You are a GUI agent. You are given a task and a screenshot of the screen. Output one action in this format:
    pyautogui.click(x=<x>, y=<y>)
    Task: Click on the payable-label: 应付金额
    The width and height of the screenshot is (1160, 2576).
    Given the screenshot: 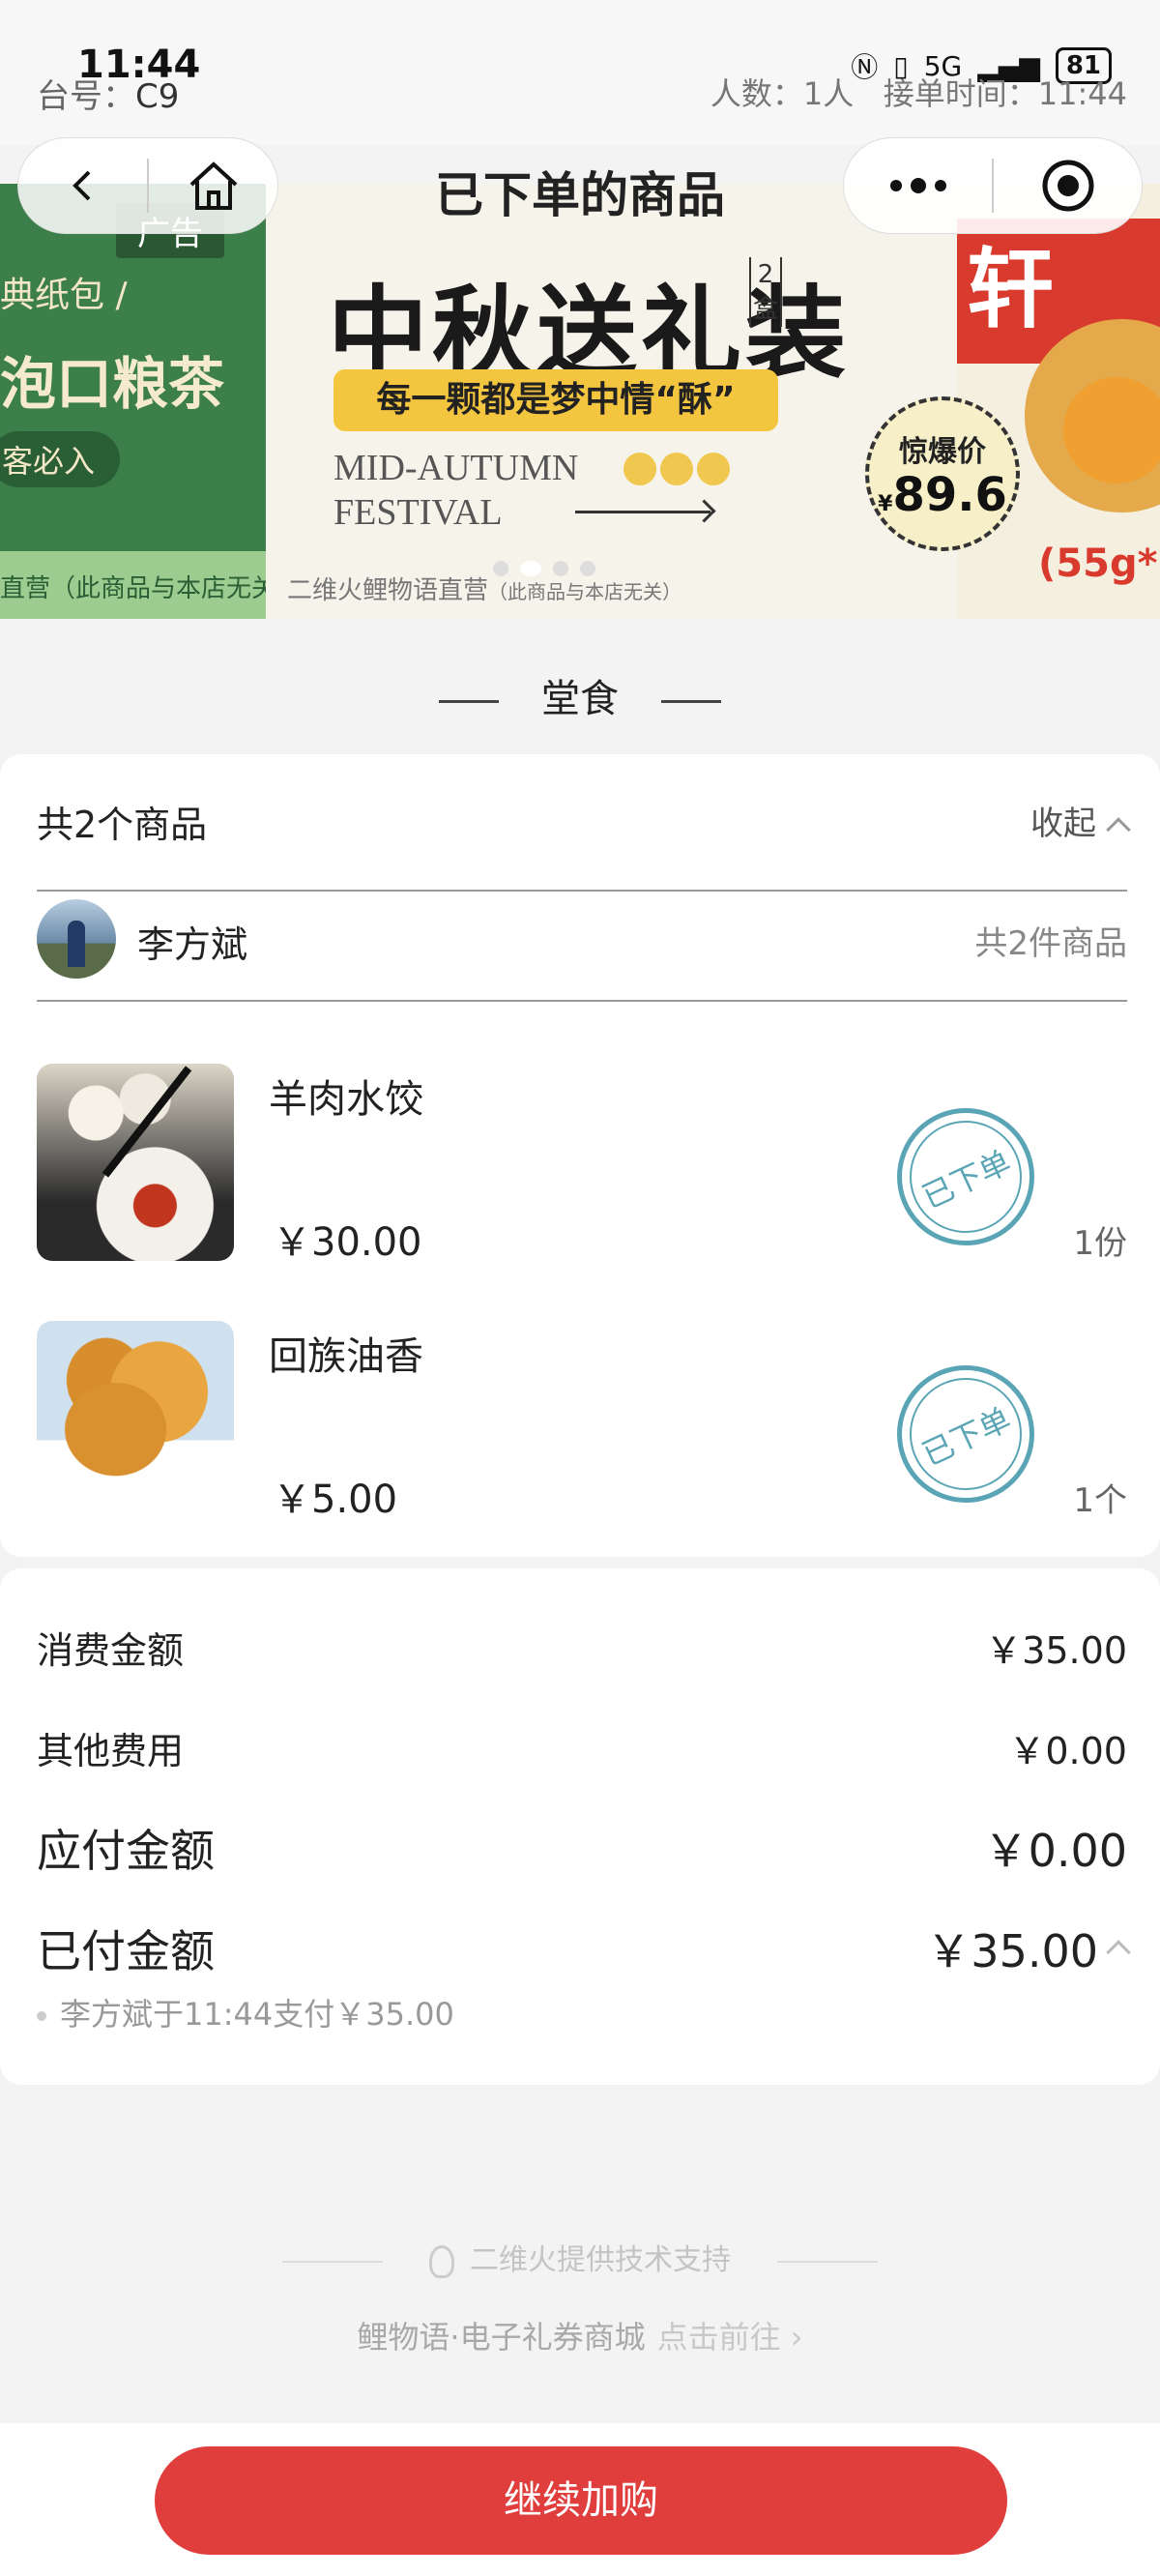 What is the action you would take?
    pyautogui.click(x=126, y=1851)
    